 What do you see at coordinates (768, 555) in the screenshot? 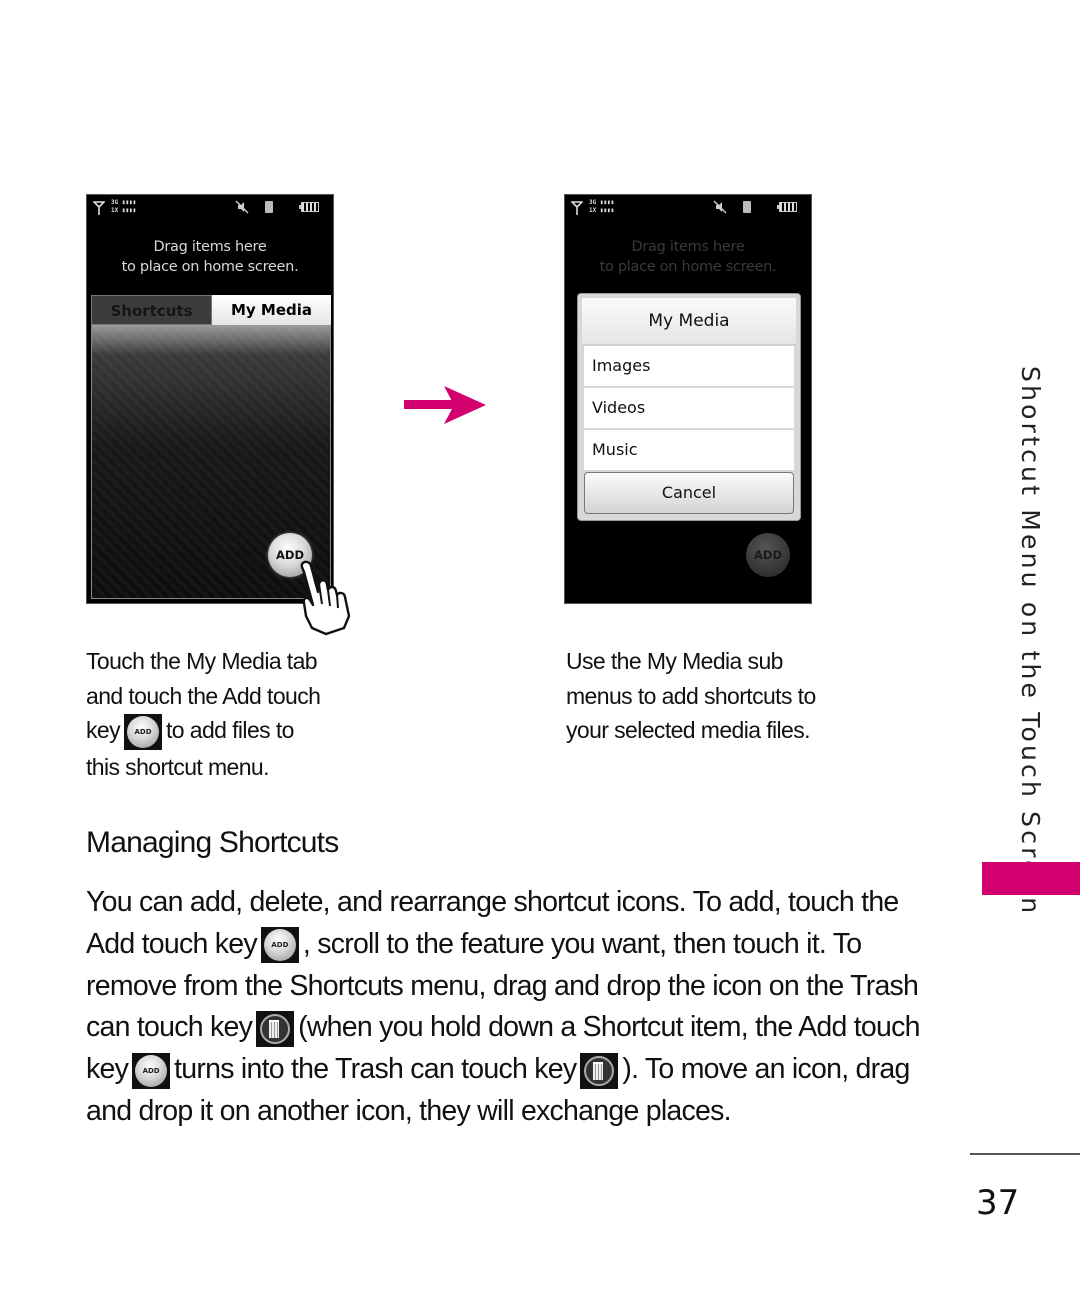
I see `add-button-dimmed: ADD` at bounding box center [768, 555].